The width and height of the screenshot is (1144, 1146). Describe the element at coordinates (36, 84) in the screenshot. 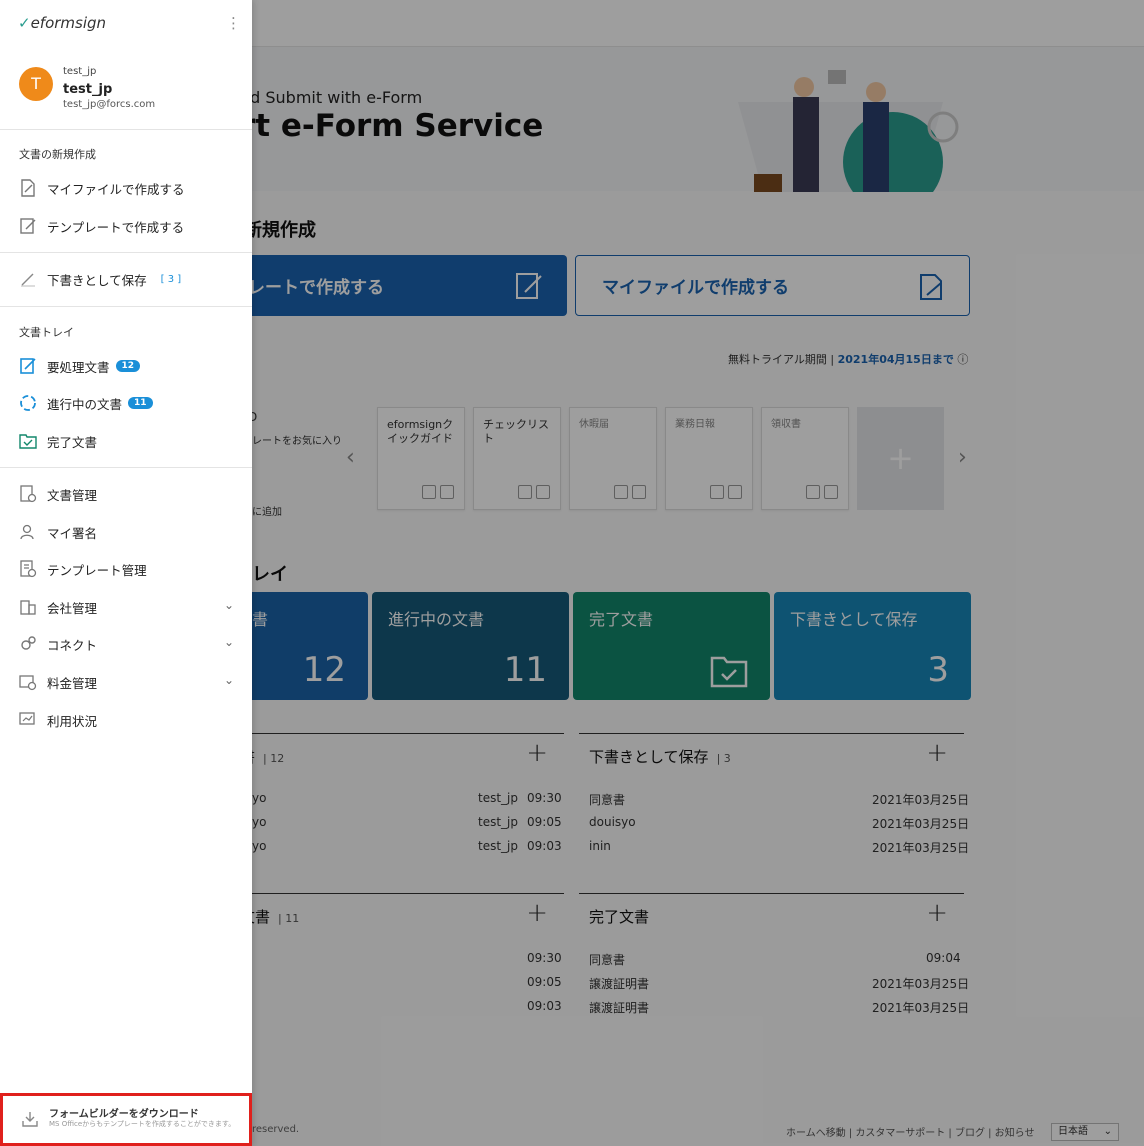

I see `avatar: T` at that location.